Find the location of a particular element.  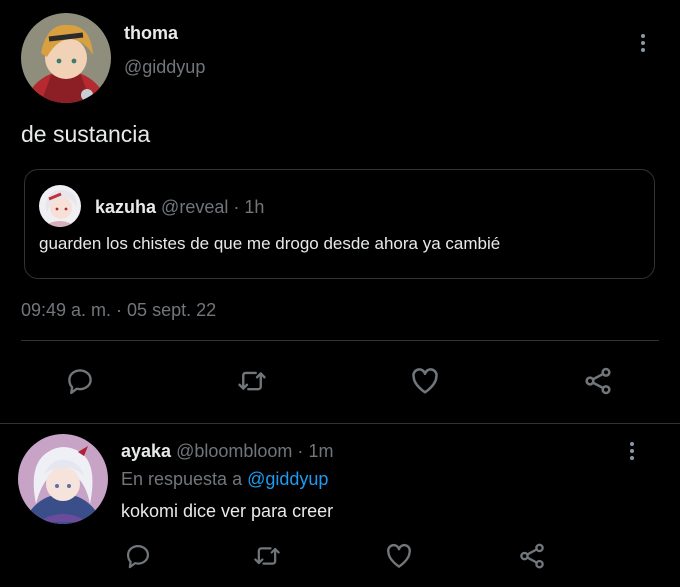

reply-text: kokomi dice ver para creer is located at coordinates (227, 511).